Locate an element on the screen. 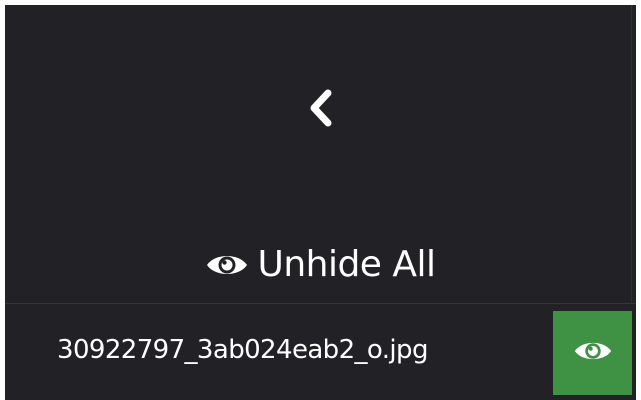 This screenshot has height=400, width=641. unhide-file-button is located at coordinates (592, 353).